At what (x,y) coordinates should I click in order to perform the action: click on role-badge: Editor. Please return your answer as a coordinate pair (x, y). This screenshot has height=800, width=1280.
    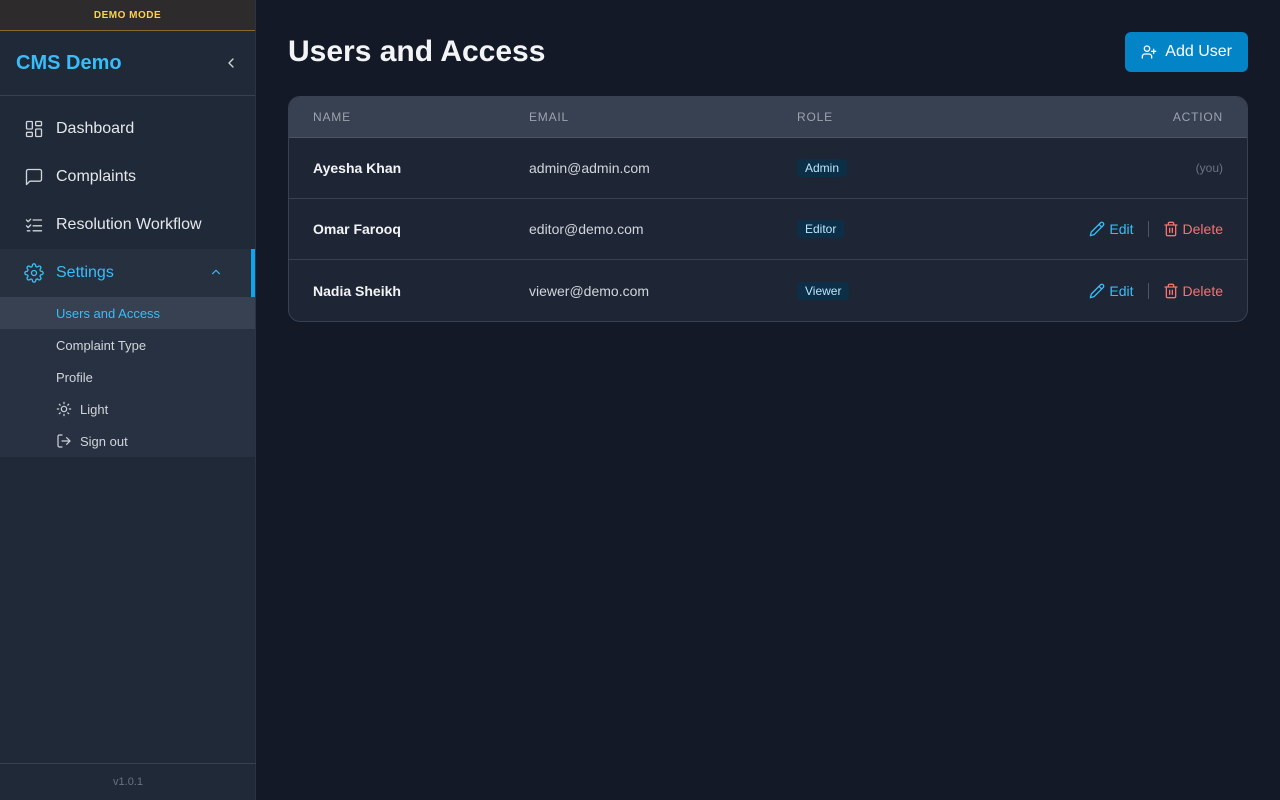
    Looking at the image, I should click on (821, 229).